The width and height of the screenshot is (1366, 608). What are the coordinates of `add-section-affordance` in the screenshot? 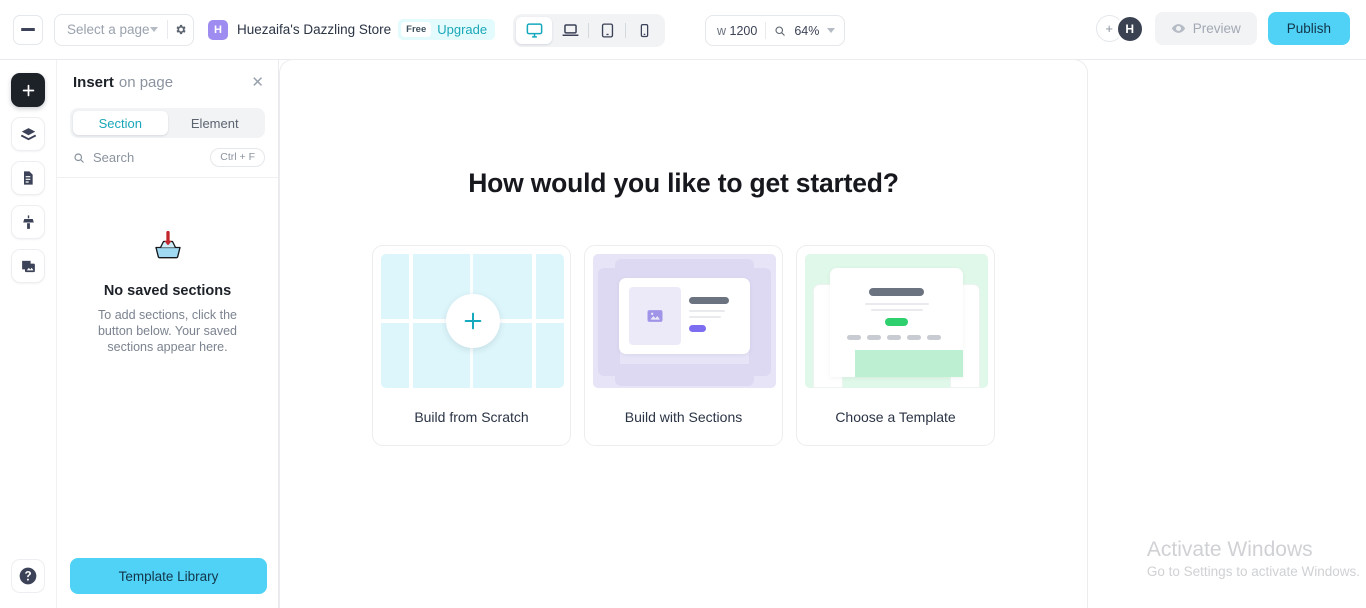 It's located at (472, 321).